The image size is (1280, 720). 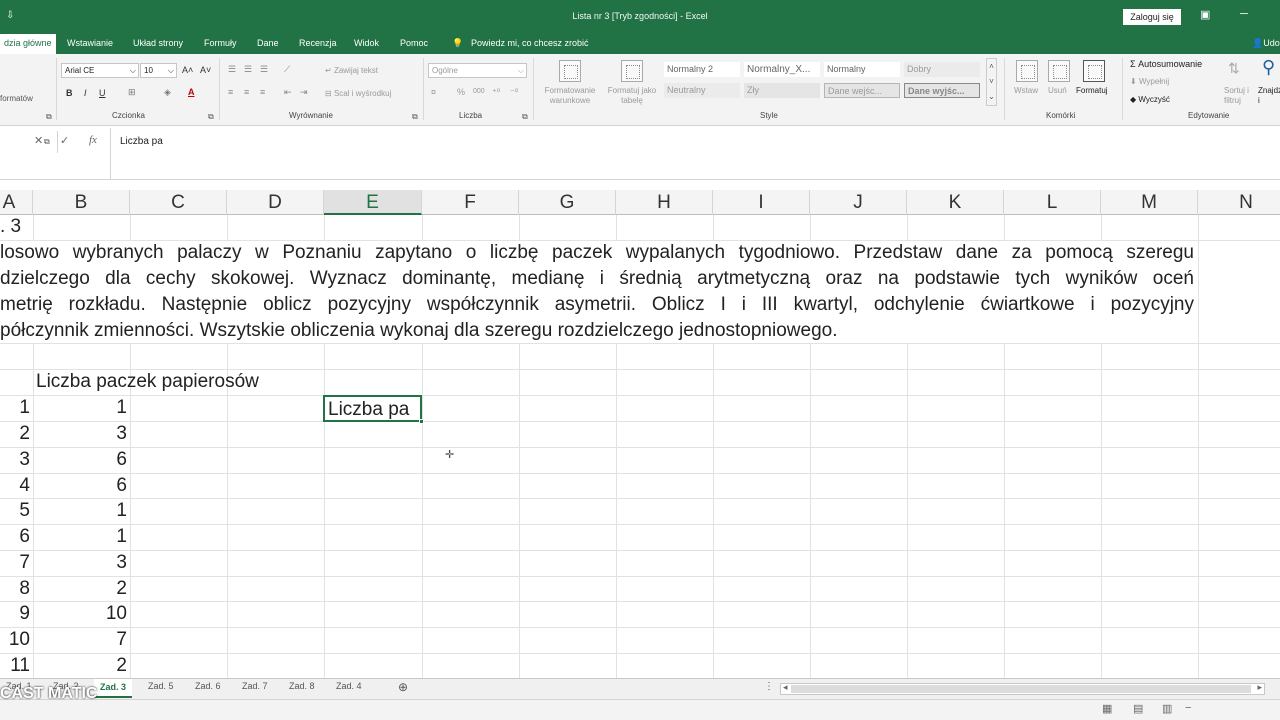 What do you see at coordinates (525, 117) in the screenshot?
I see `number-launcher-icon: ⧉` at bounding box center [525, 117].